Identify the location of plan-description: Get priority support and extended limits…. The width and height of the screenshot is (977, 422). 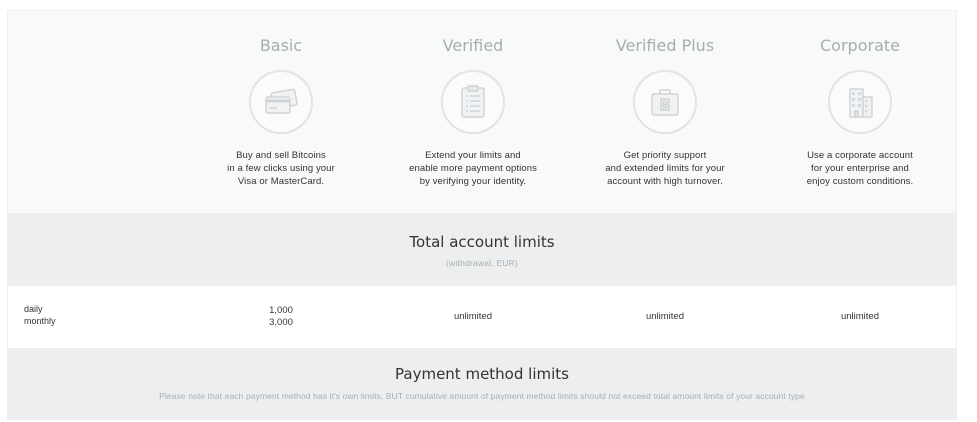
(665, 168).